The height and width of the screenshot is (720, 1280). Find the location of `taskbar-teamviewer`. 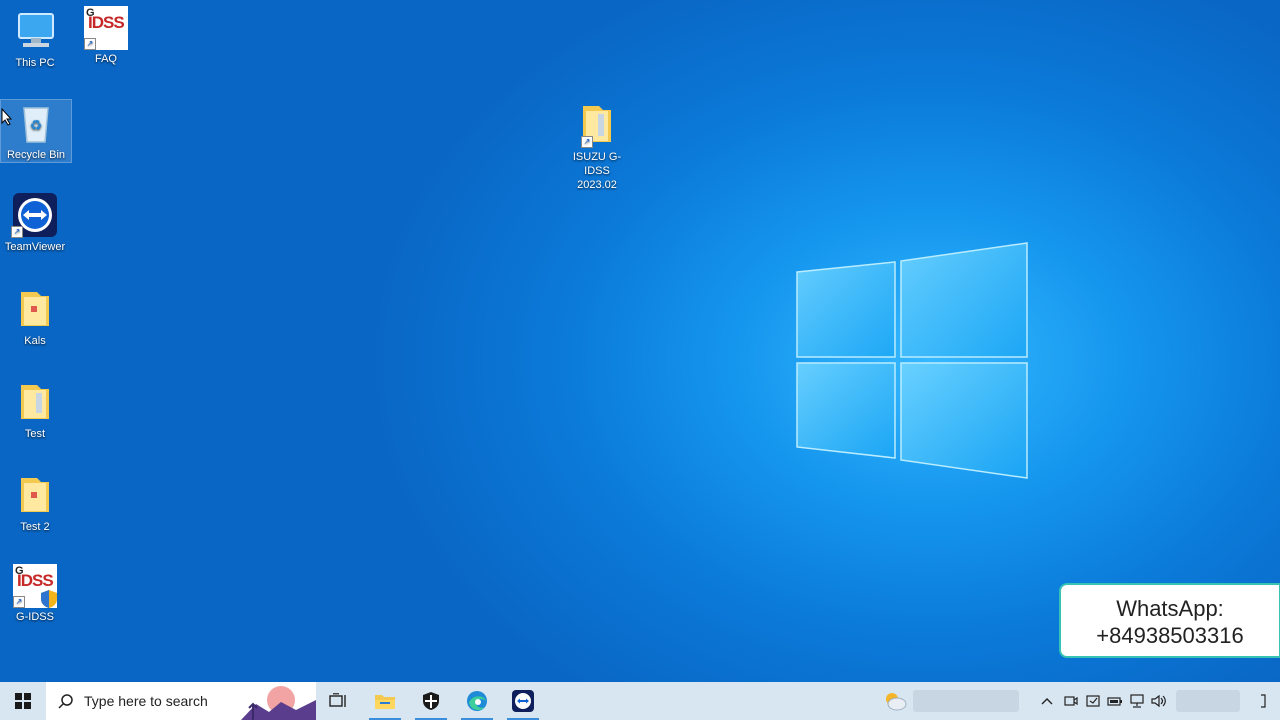

taskbar-teamviewer is located at coordinates (523, 701).